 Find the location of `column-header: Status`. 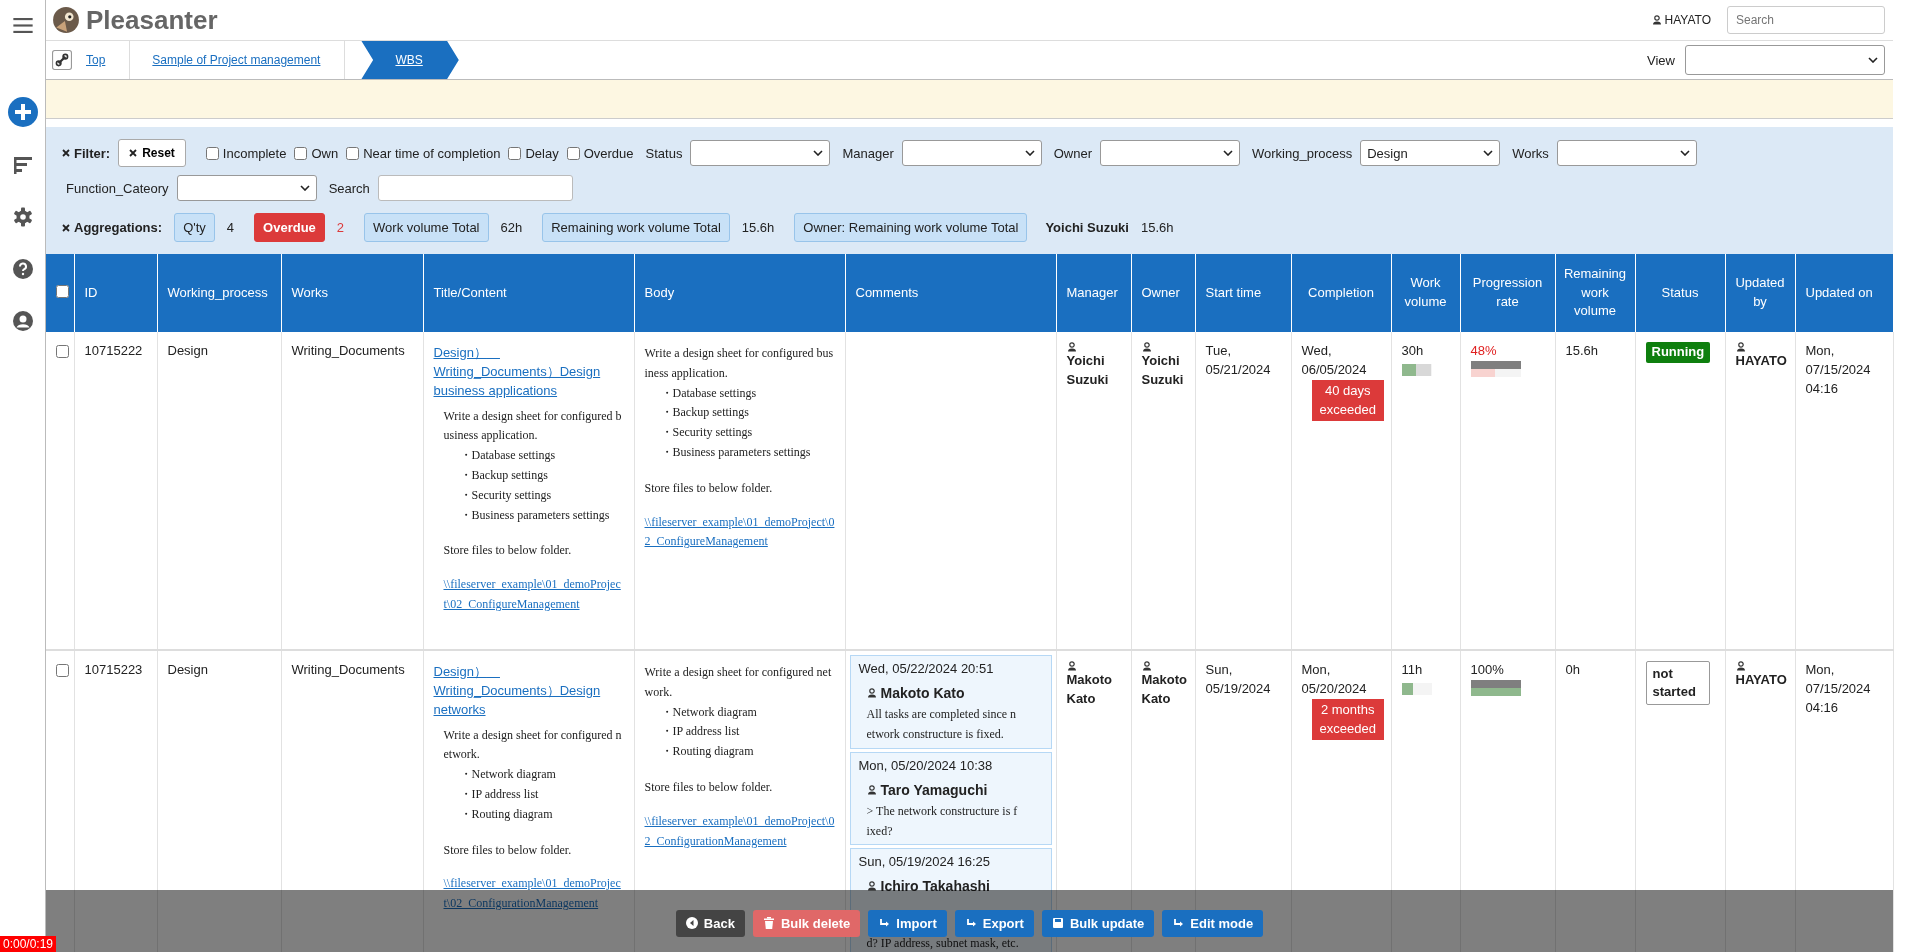

column-header: Status is located at coordinates (1680, 293).